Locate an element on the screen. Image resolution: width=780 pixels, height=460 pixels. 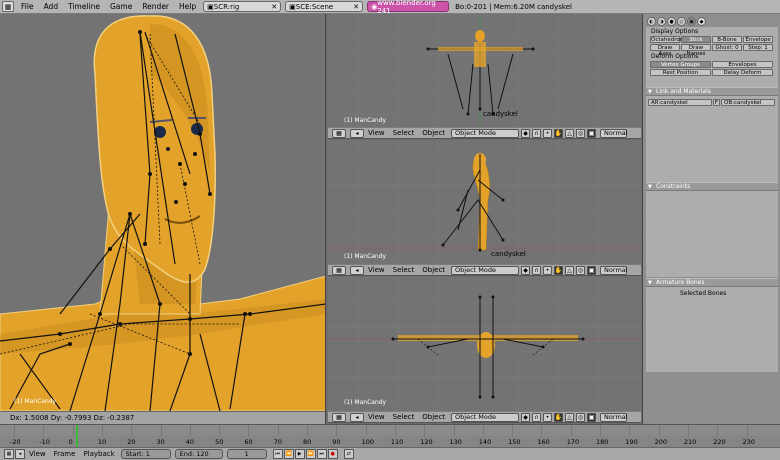
jump-start-icon: ⏮ is located at coordinates (277, 454).